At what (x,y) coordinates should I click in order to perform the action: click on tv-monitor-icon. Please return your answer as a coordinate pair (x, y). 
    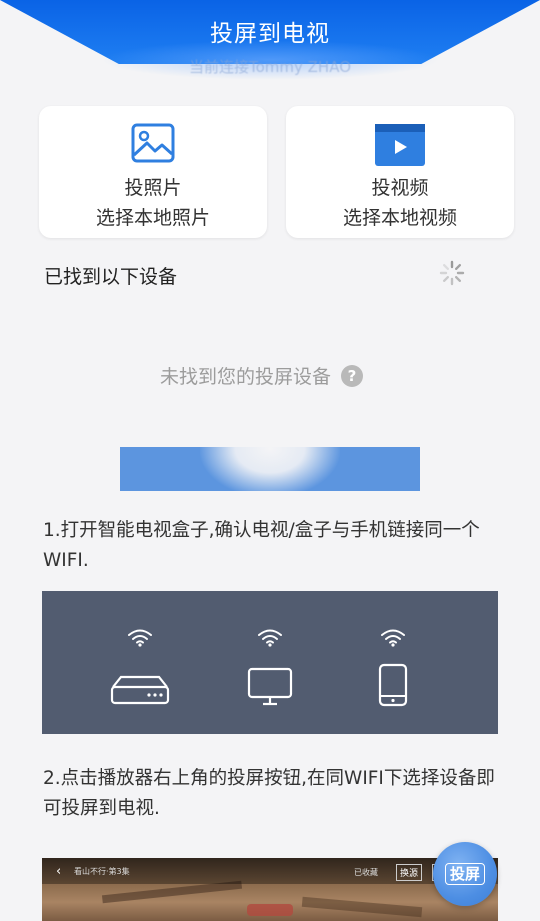
    Looking at the image, I should click on (270, 689).